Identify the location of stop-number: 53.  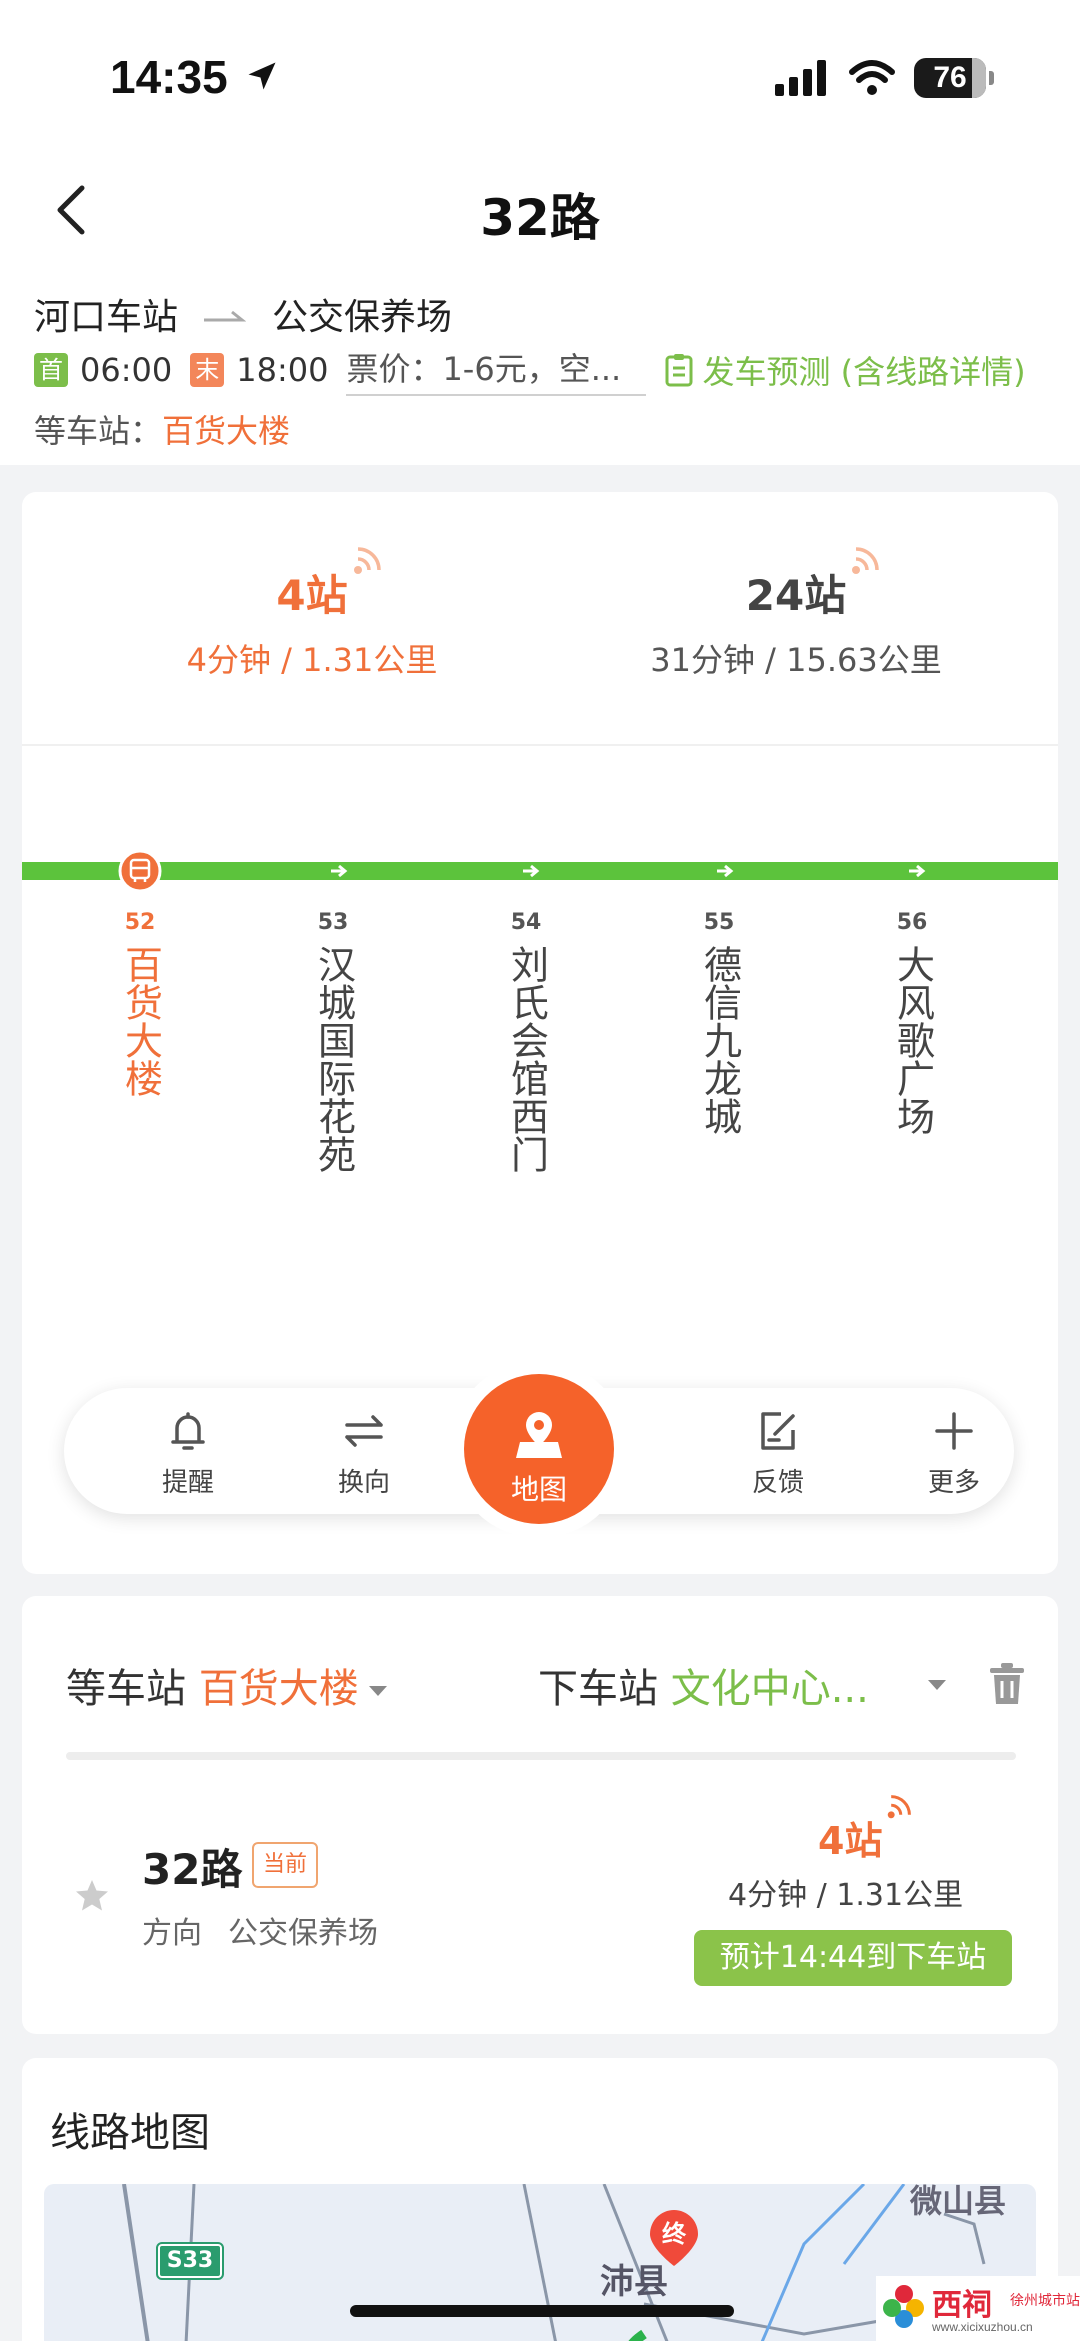
(333, 922).